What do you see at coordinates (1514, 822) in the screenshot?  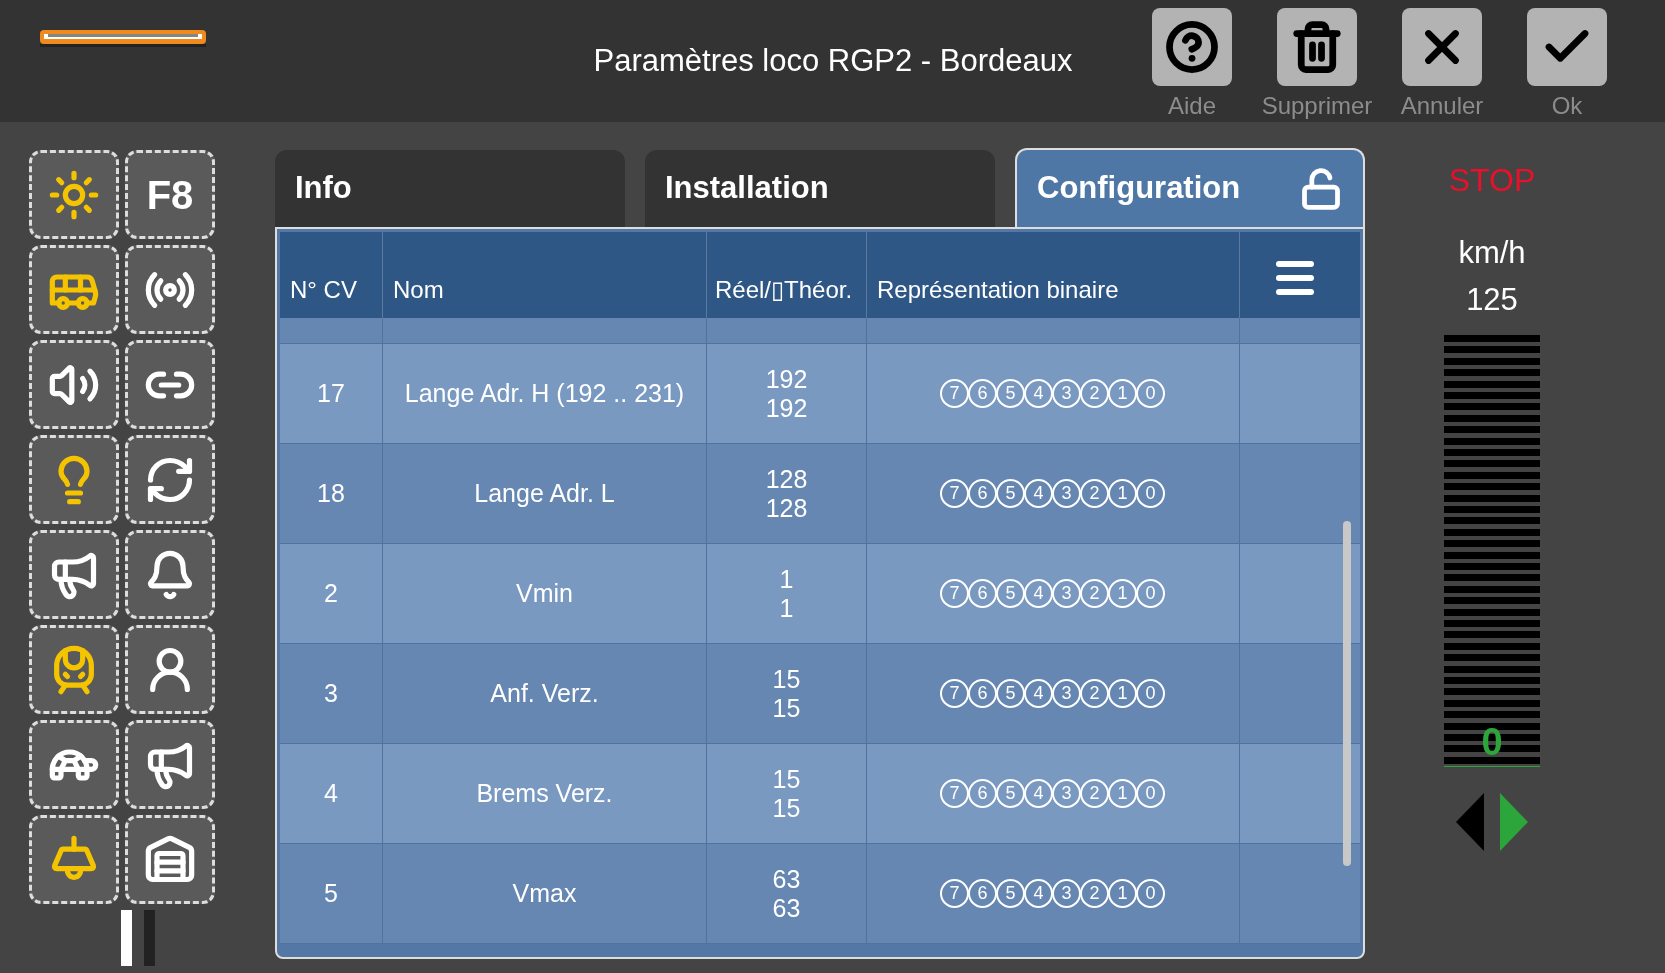 I see `right-arrow-icon` at bounding box center [1514, 822].